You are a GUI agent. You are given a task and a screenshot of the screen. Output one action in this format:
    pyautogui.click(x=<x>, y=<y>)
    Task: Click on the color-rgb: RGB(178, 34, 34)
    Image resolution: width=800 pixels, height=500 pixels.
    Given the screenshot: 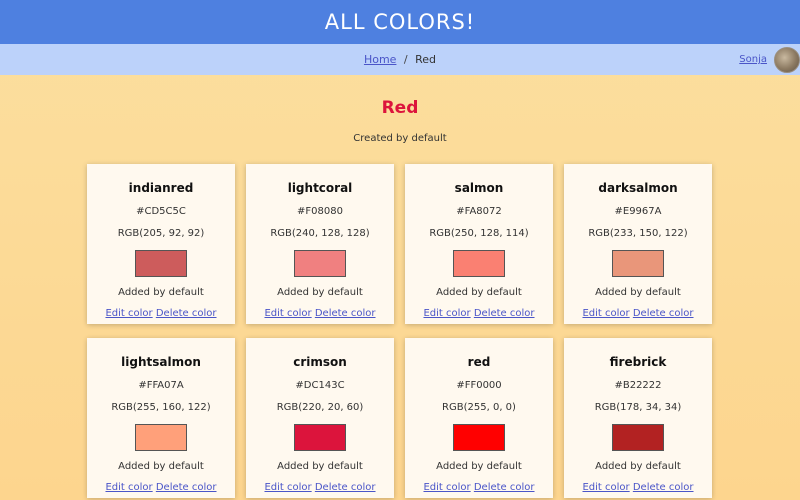 What is the action you would take?
    pyautogui.click(x=638, y=407)
    